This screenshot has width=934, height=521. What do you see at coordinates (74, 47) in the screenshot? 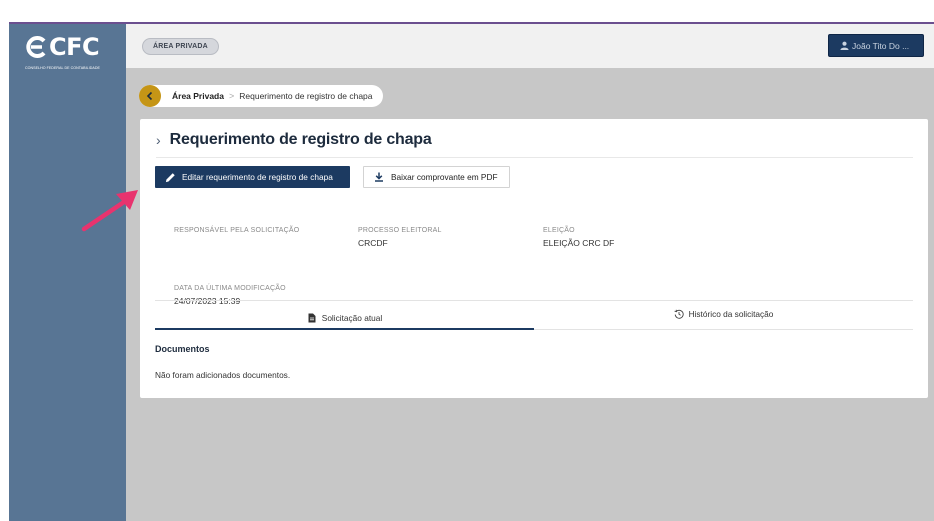
I see `logo-text: CFC` at bounding box center [74, 47].